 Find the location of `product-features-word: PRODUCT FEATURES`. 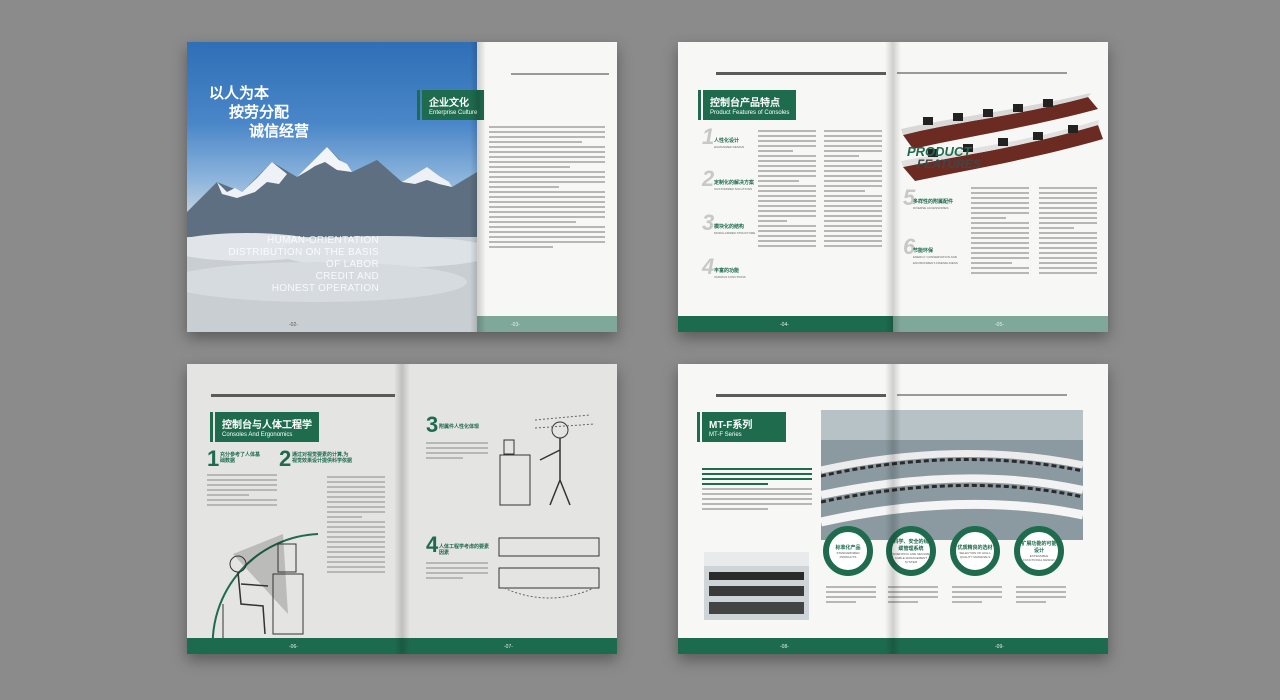

product-features-word: PRODUCT FEATURES is located at coordinates (944, 158).